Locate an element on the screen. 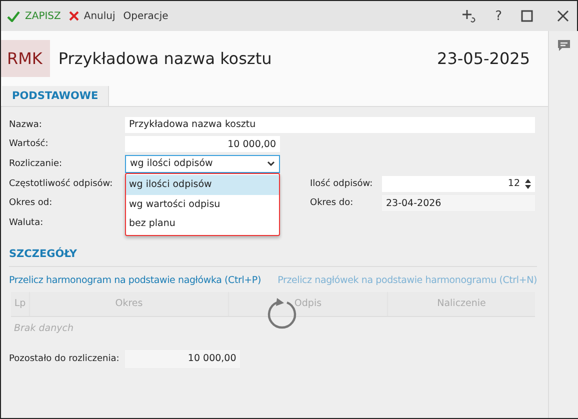 This screenshot has width=578, height=419. link: Przelicz harmonogram na podstawie nagłówka (Ctrl+P) is located at coordinates (135, 280).